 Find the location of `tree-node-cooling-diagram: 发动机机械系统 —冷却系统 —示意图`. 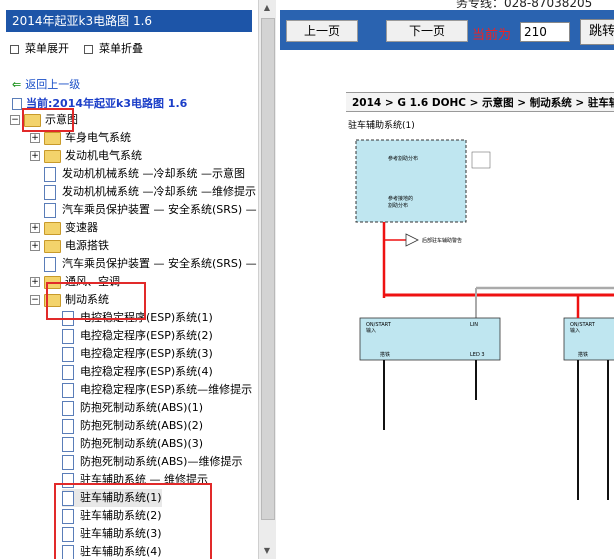

tree-node-cooling-diagram: 发动机机械系统 —冷却系统 —示意图 is located at coordinates (144, 174).